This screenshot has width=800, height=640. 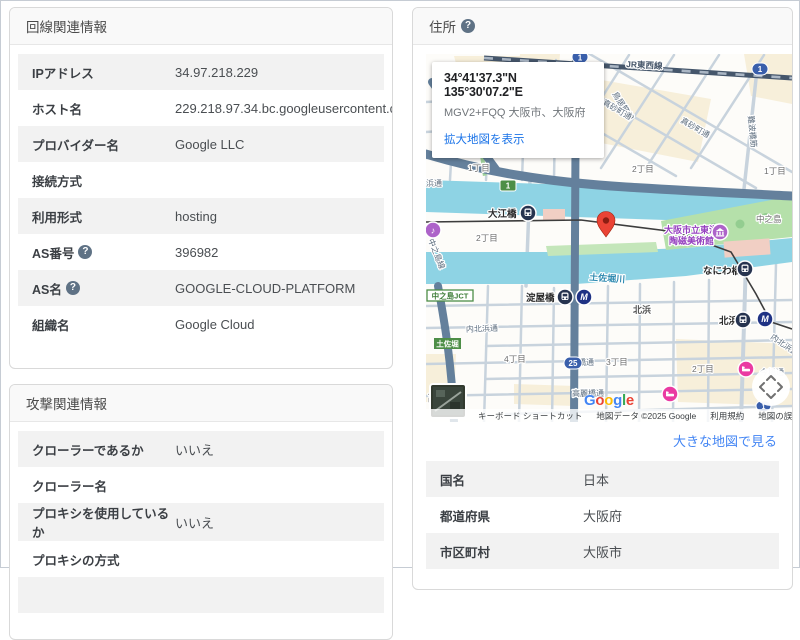 I want to click on open-large-map-link: 大きな地図で見る, so click(x=602, y=441).